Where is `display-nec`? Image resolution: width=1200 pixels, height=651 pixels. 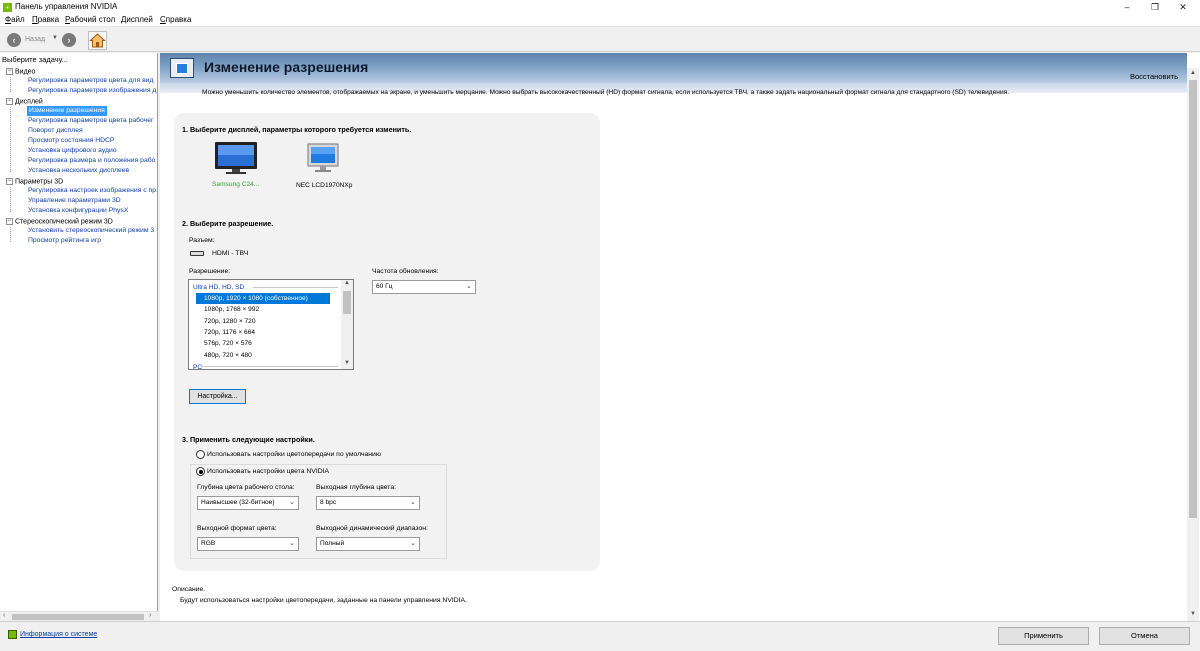
display-nec is located at coordinates (324, 161).